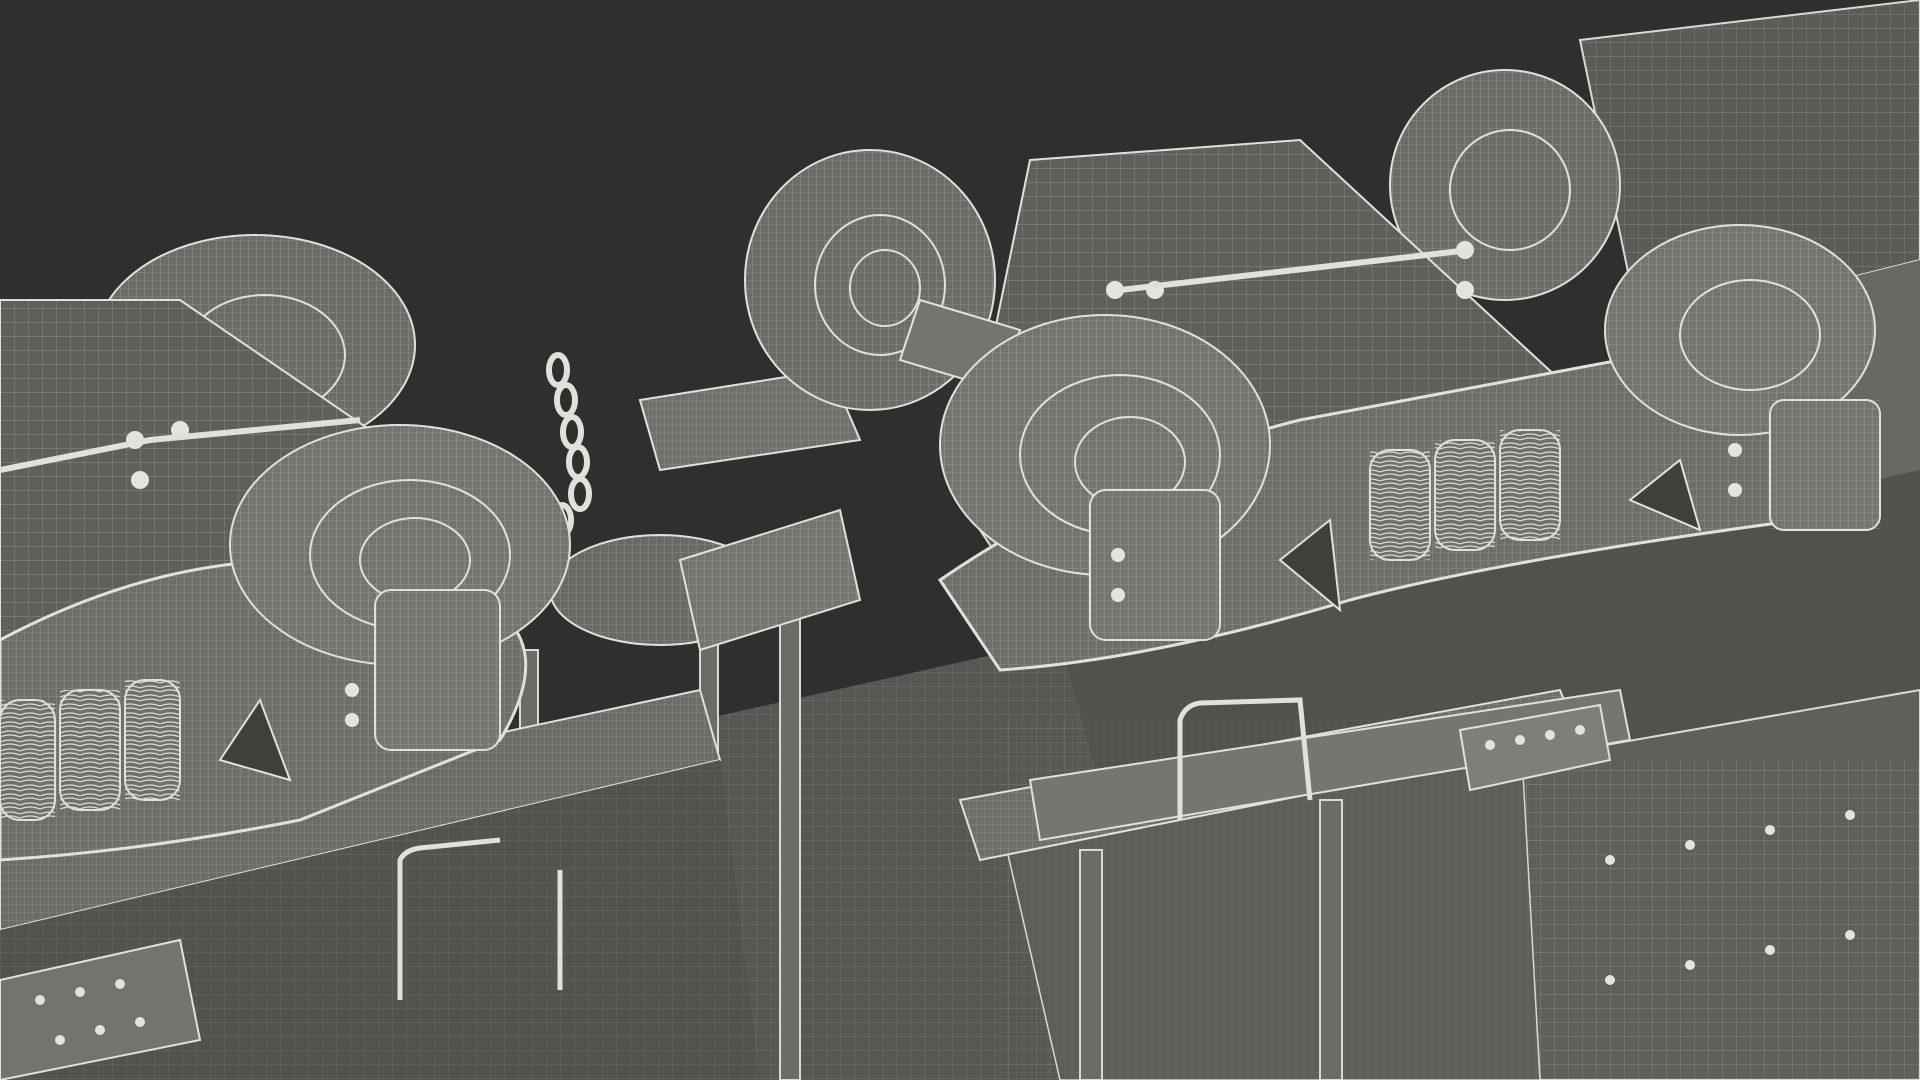 The width and height of the screenshot is (1920, 1080). What do you see at coordinates (1465, 495) in the screenshot?
I see `spring-pack-right` at bounding box center [1465, 495].